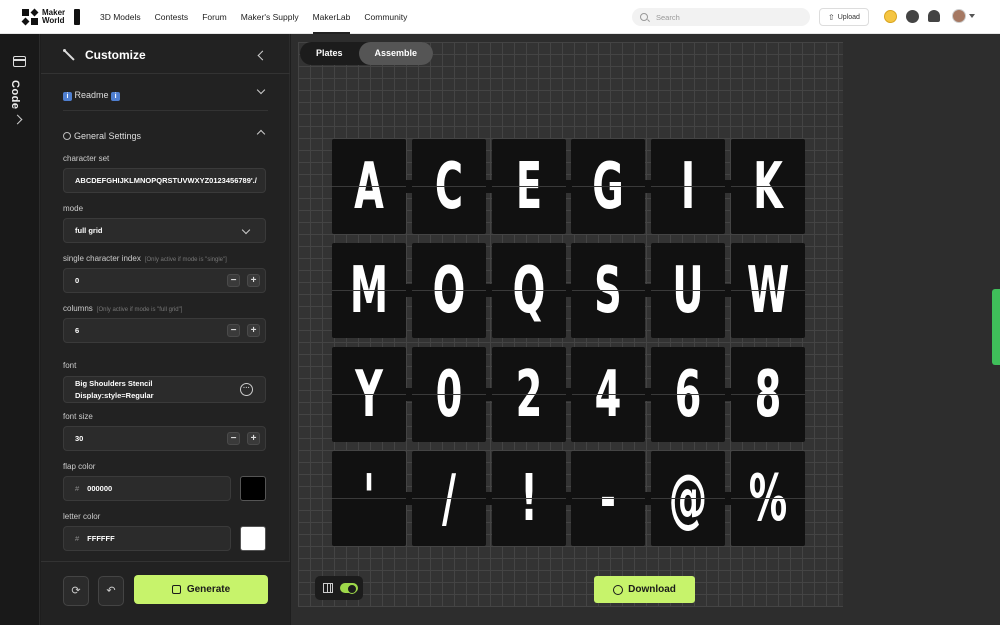  What do you see at coordinates (172, 17) in the screenshot?
I see `nav-contests: Contests` at bounding box center [172, 17].